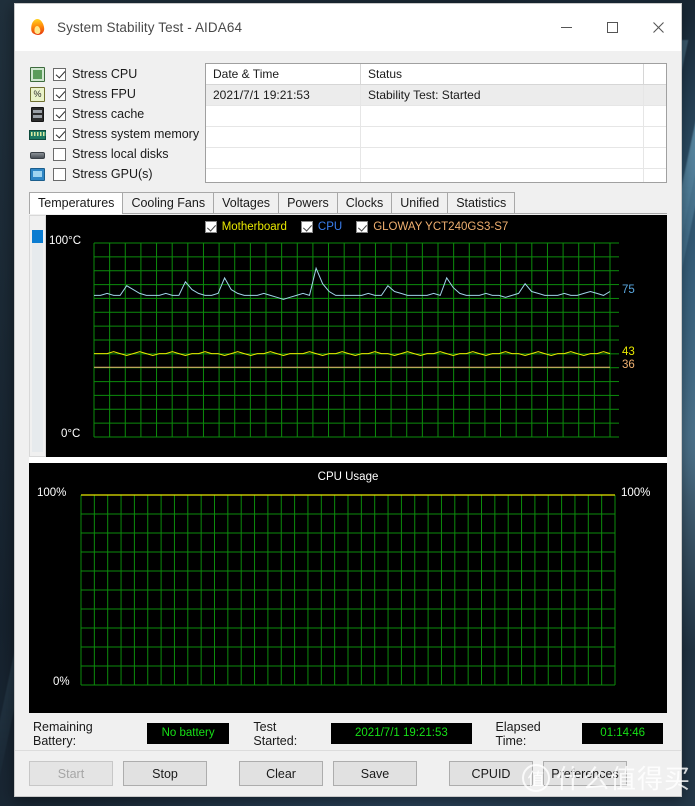 This screenshot has width=695, height=806. What do you see at coordinates (59, 134) in the screenshot?
I see `stress-memory-checkbox` at bounding box center [59, 134].